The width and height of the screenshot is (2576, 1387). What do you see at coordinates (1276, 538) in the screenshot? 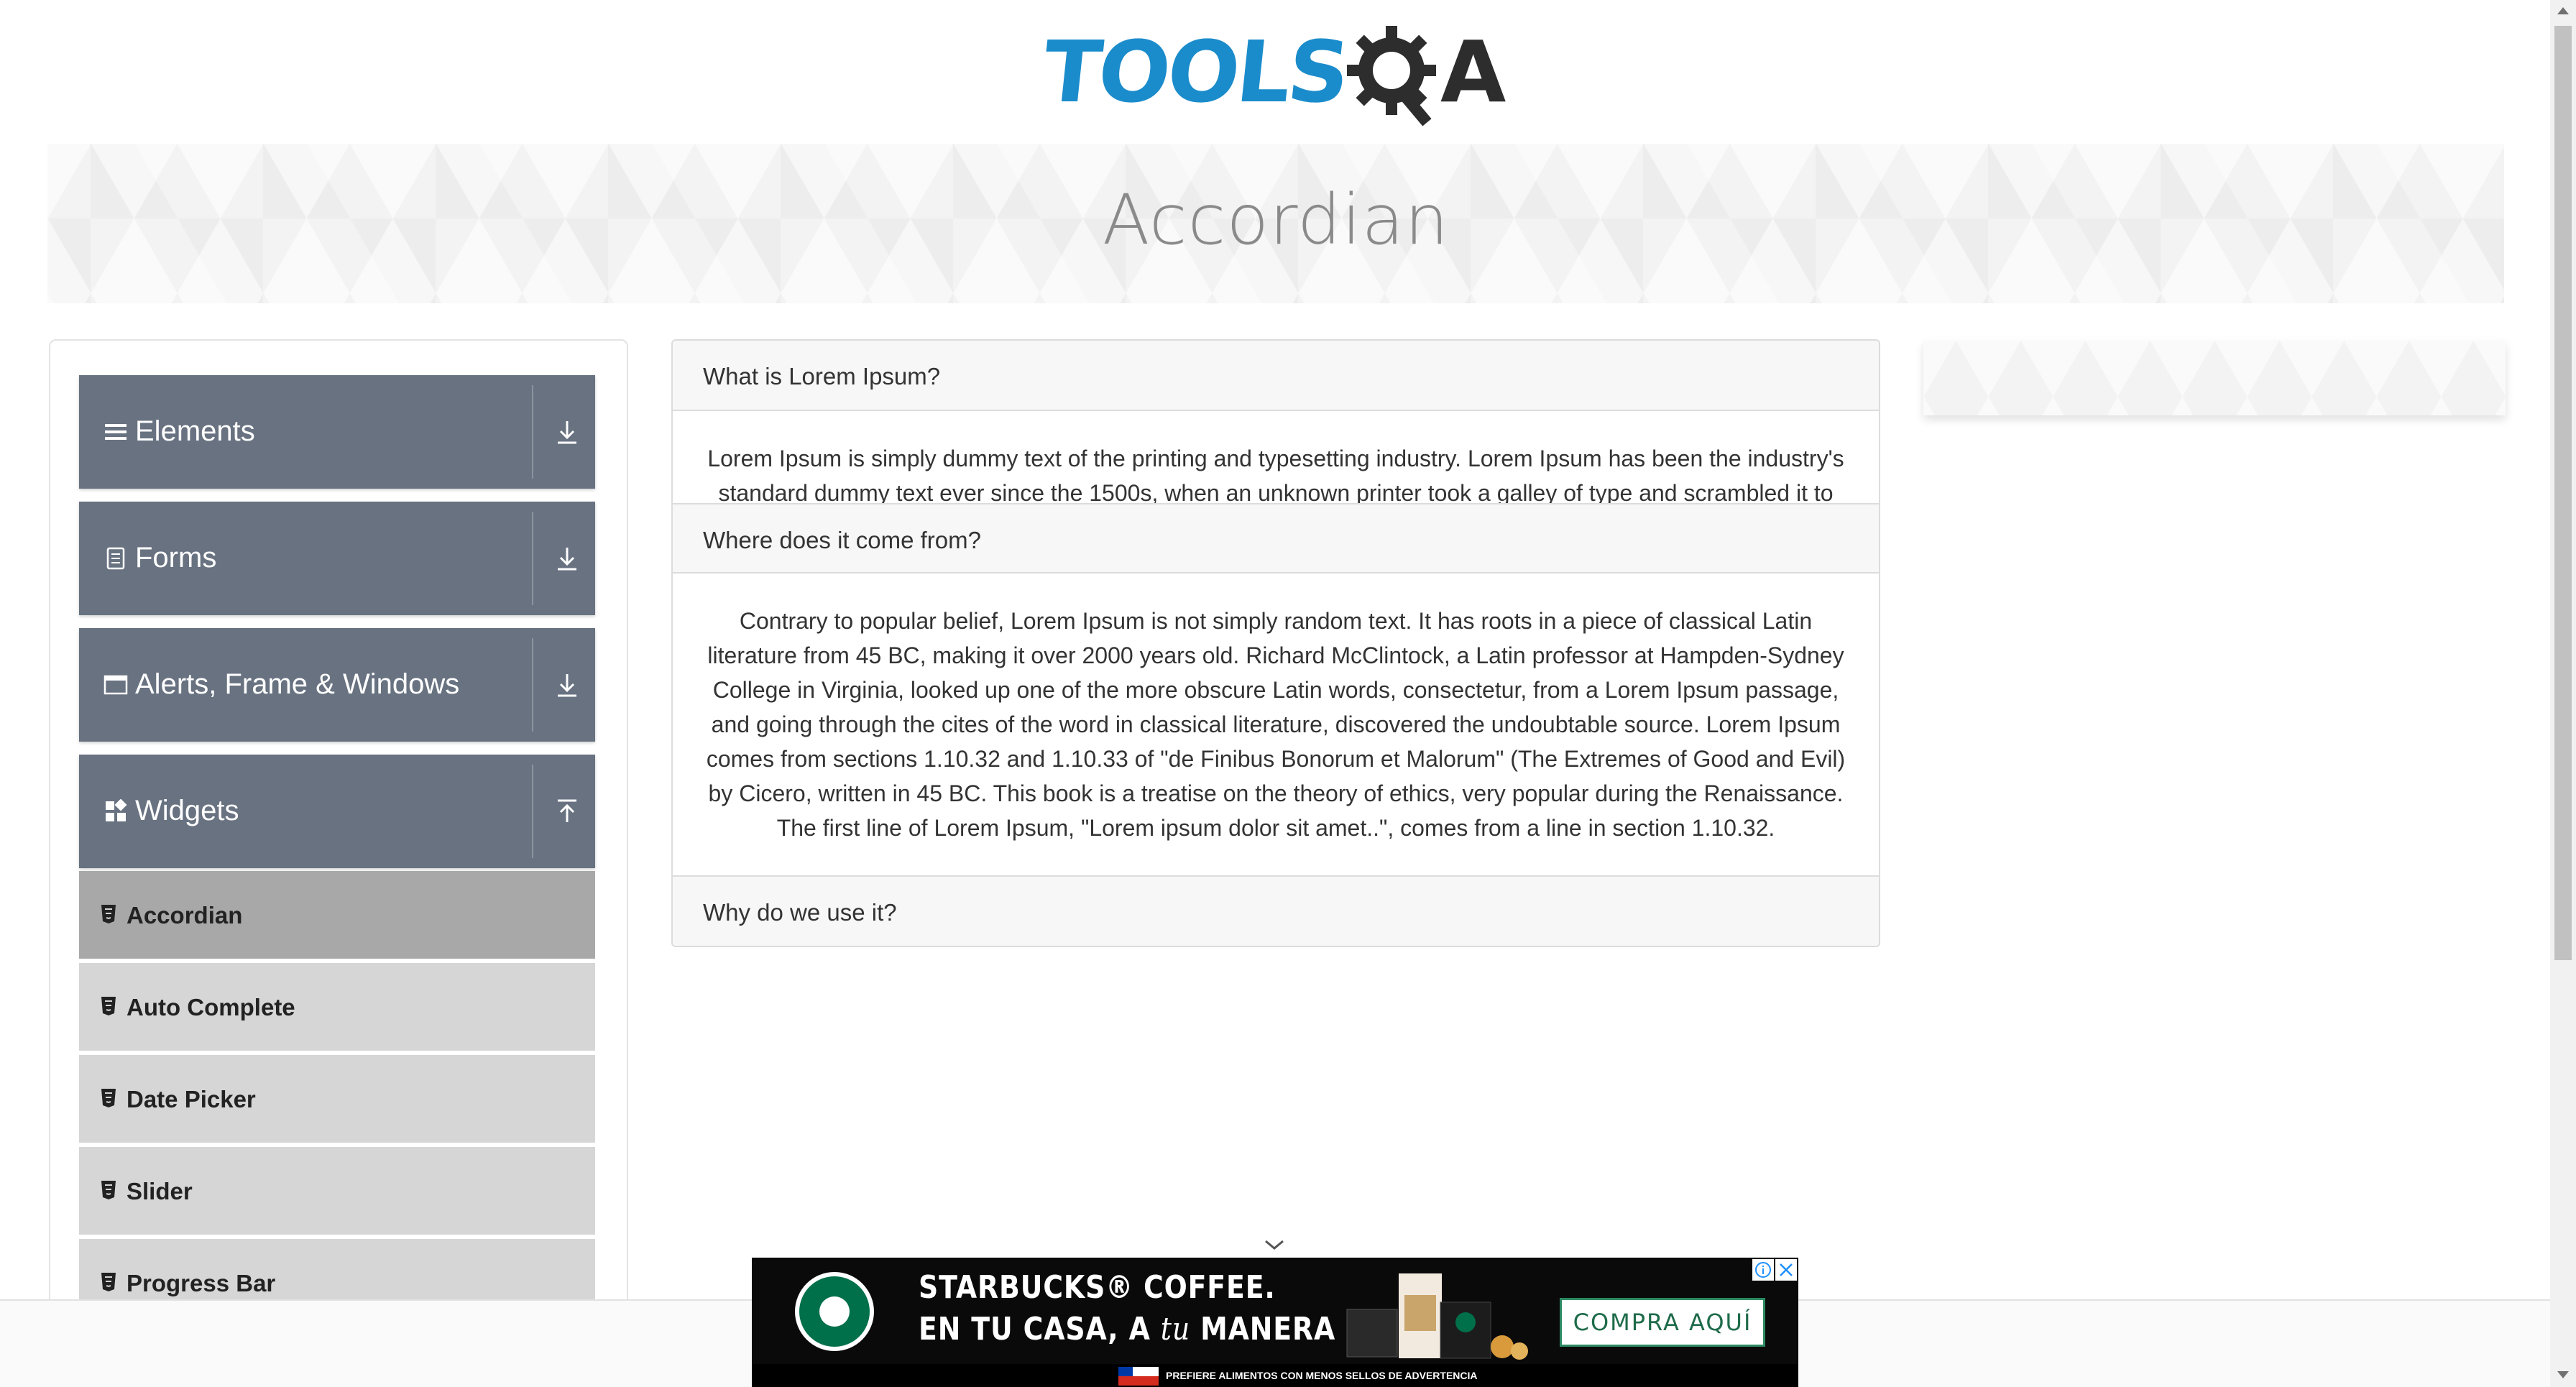
I see `accordion-section-2-header: Where does it come from?` at bounding box center [1276, 538].